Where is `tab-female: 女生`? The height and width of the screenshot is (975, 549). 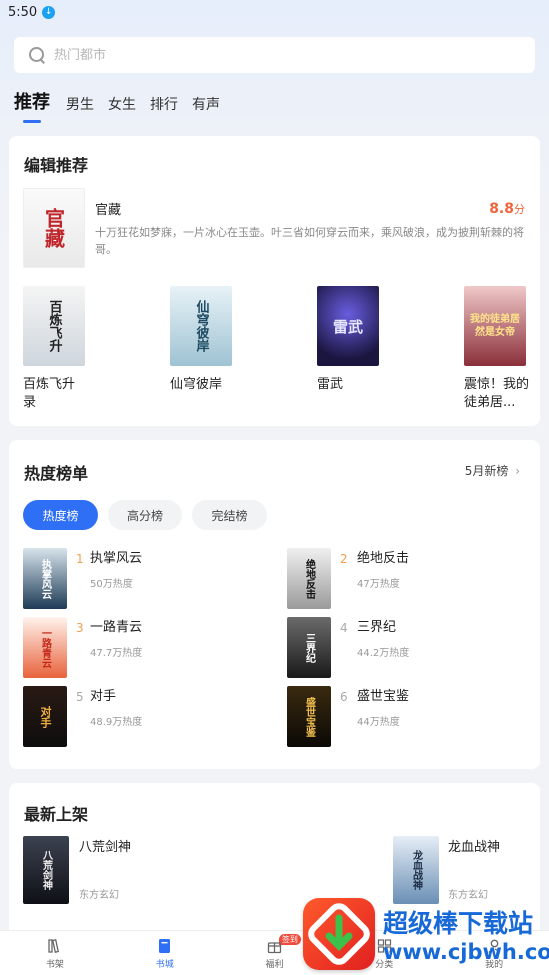 tab-female: 女生 is located at coordinates (122, 104).